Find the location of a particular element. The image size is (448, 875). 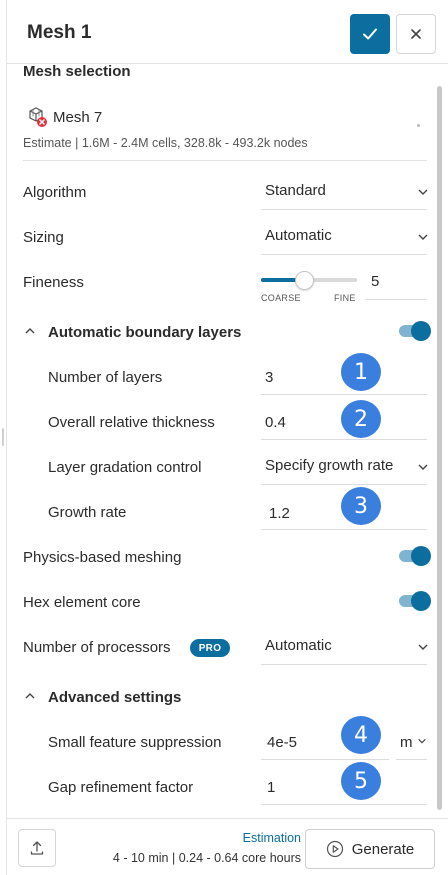

fineness-value: 5 is located at coordinates (375, 281).